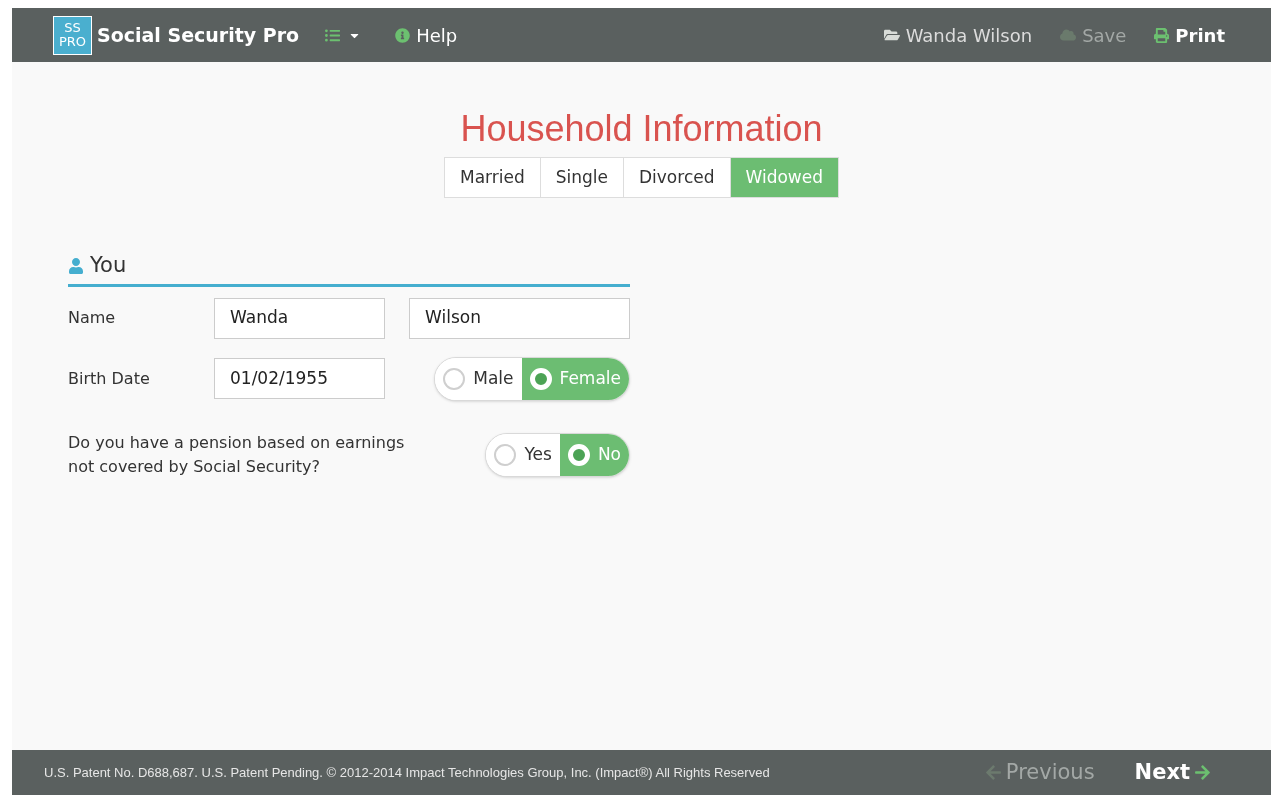  What do you see at coordinates (76, 265) in the screenshot?
I see `user-icon` at bounding box center [76, 265].